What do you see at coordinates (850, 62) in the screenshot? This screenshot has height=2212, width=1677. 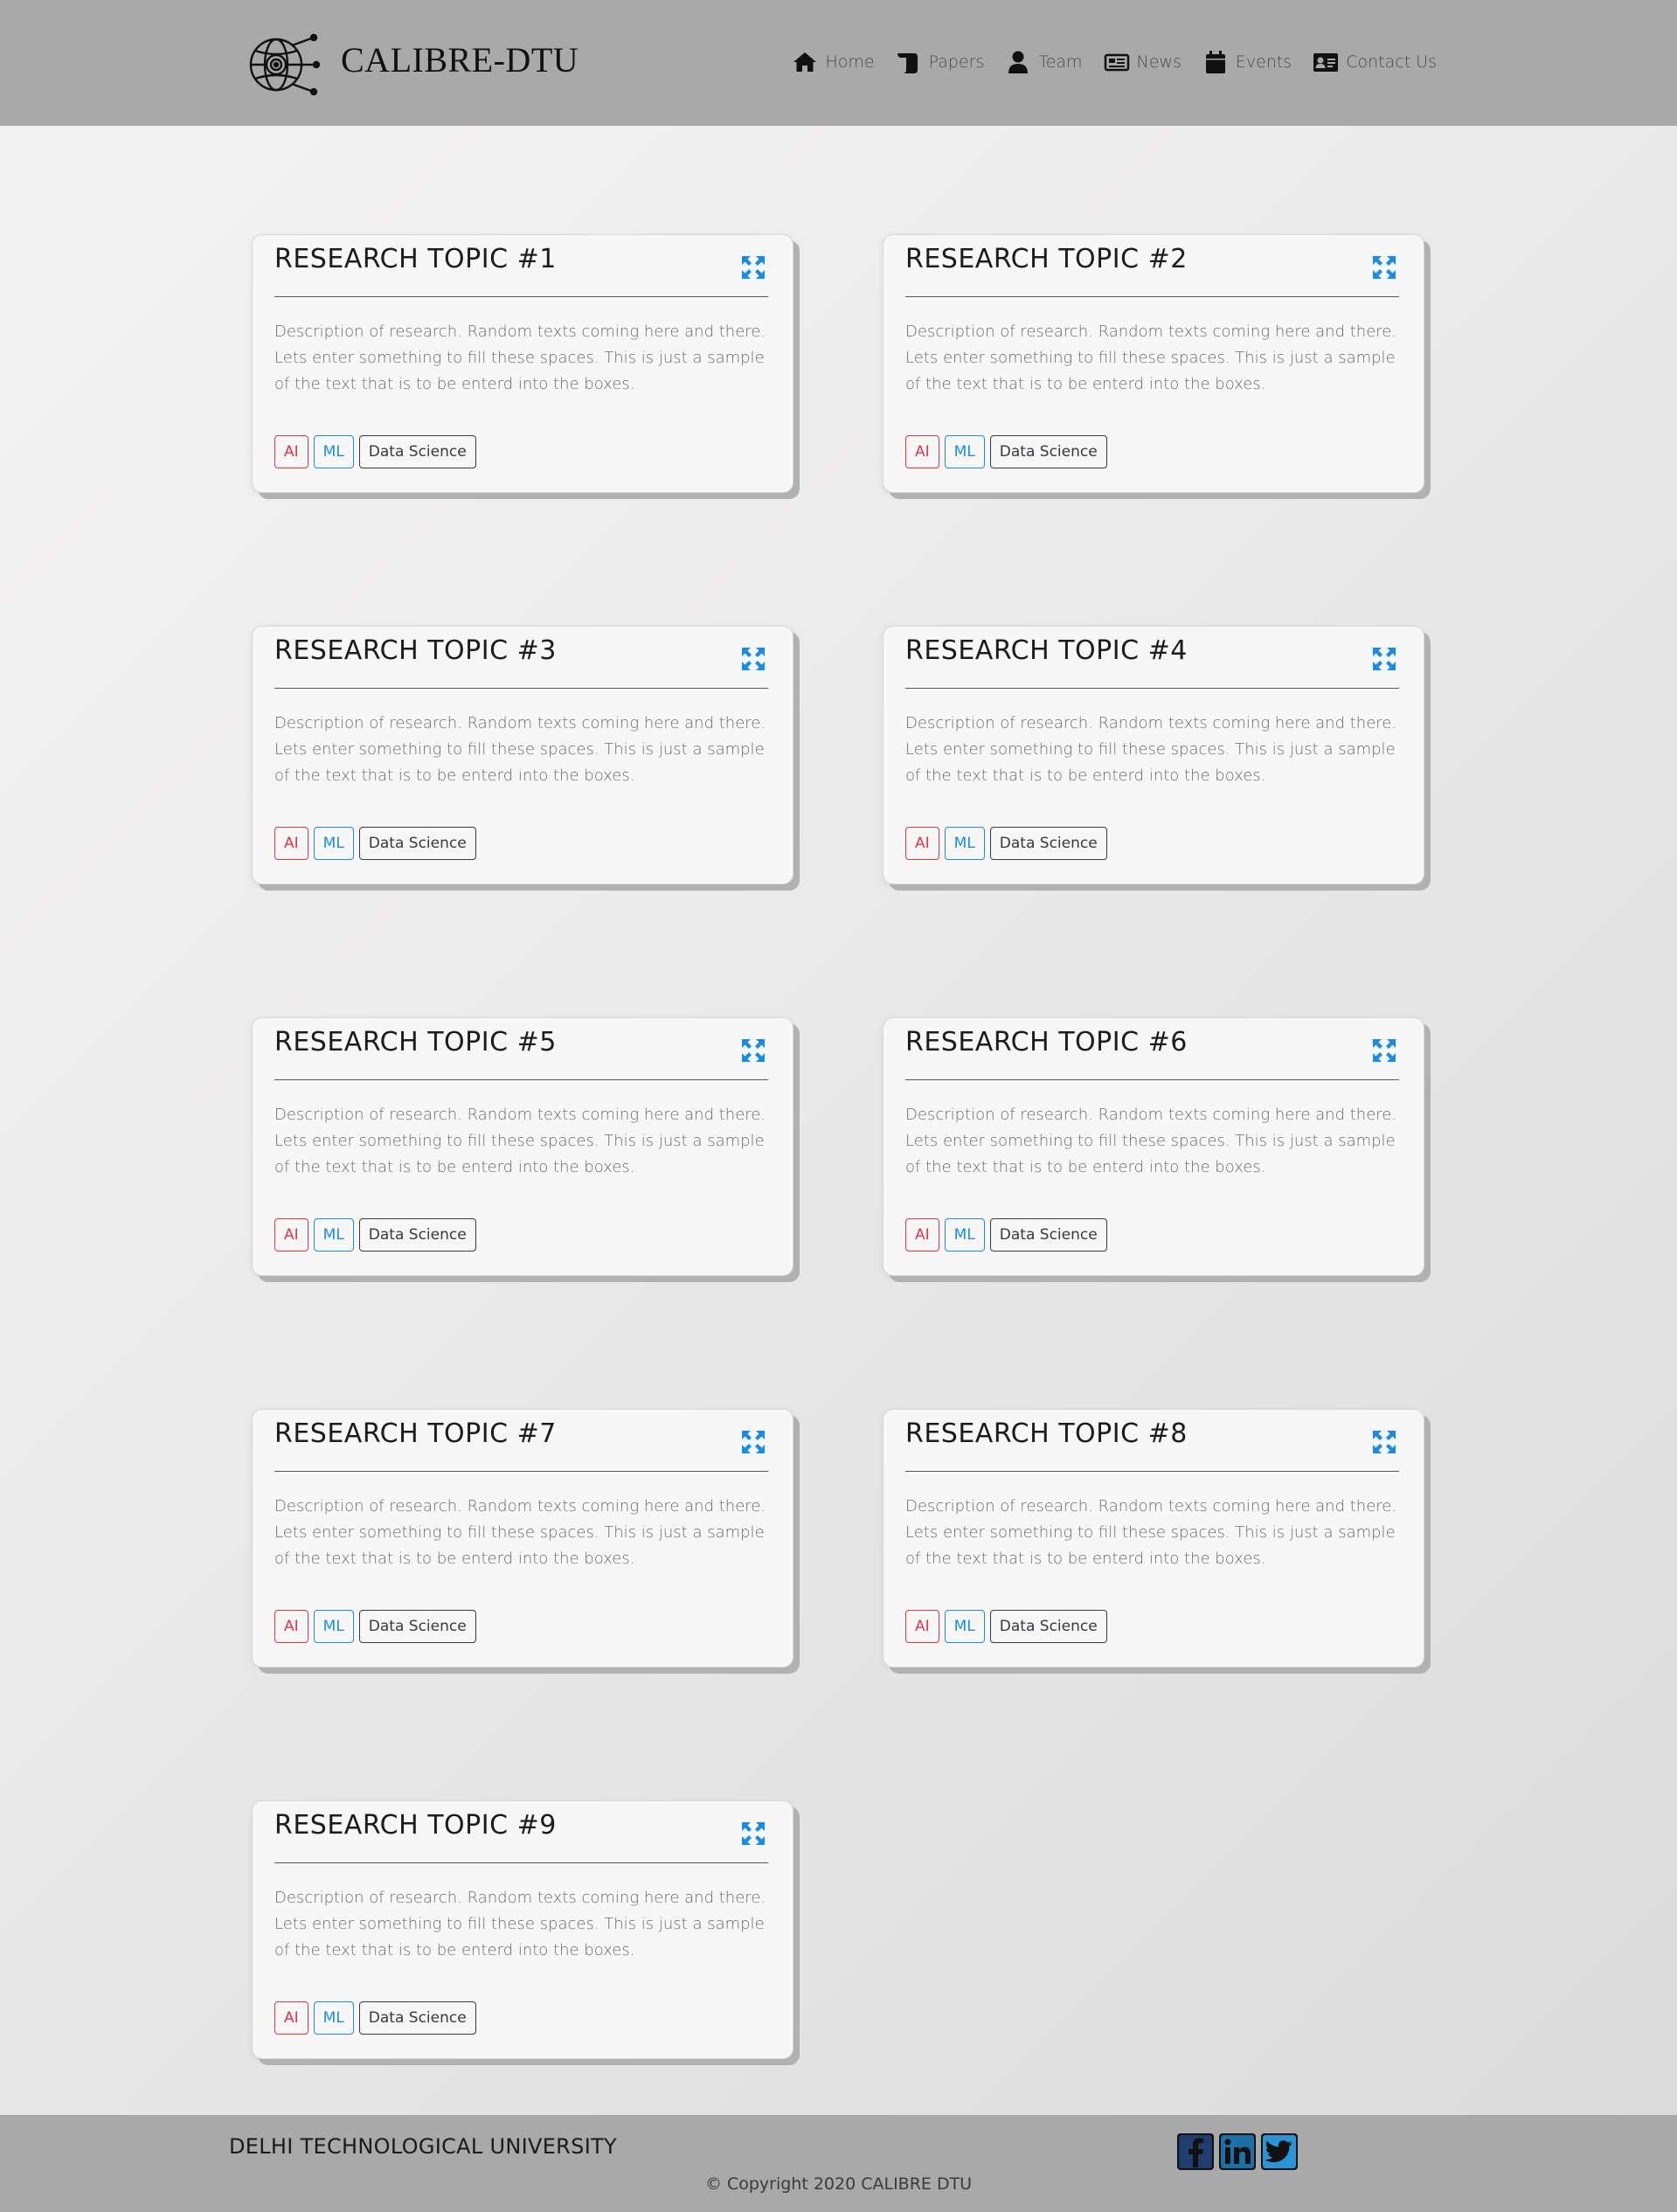 I see `nav-item-label: Home` at bounding box center [850, 62].